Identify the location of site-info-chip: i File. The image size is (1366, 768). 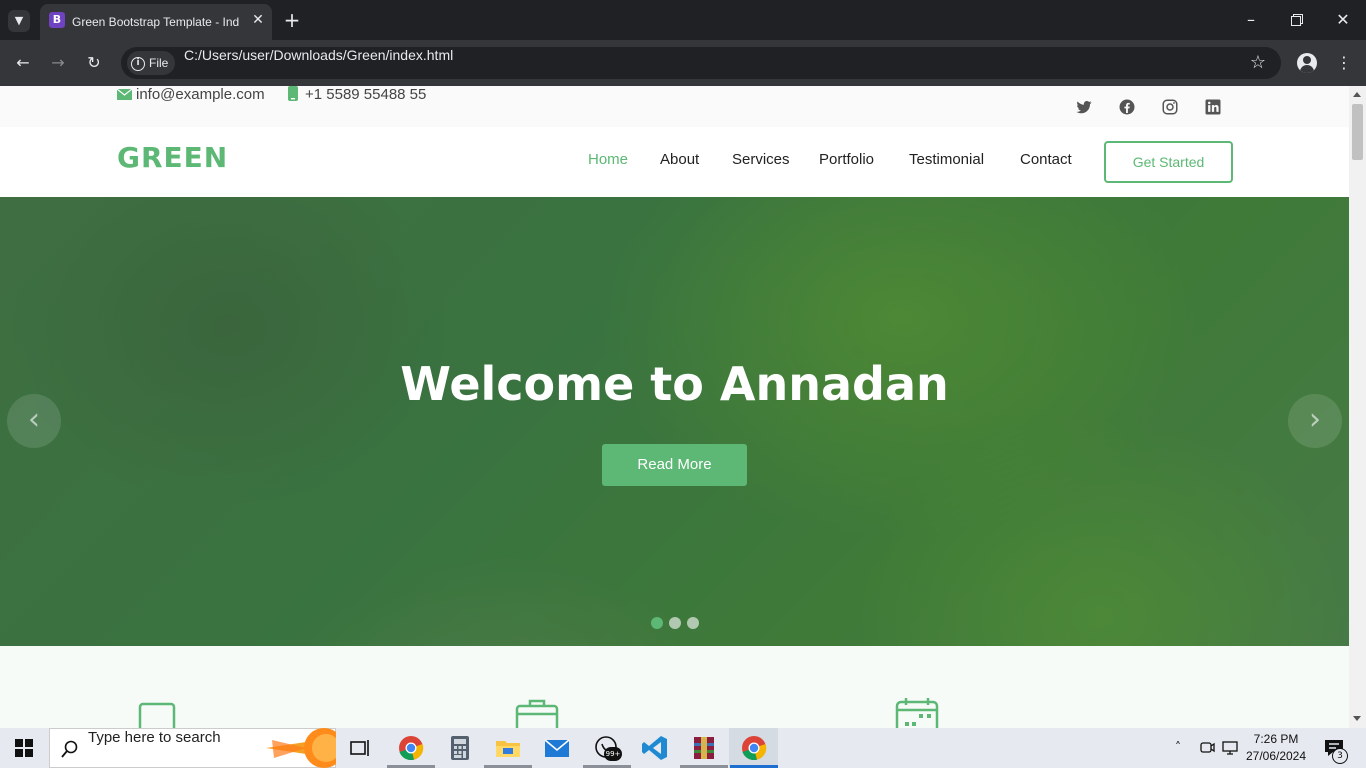
(151, 63).